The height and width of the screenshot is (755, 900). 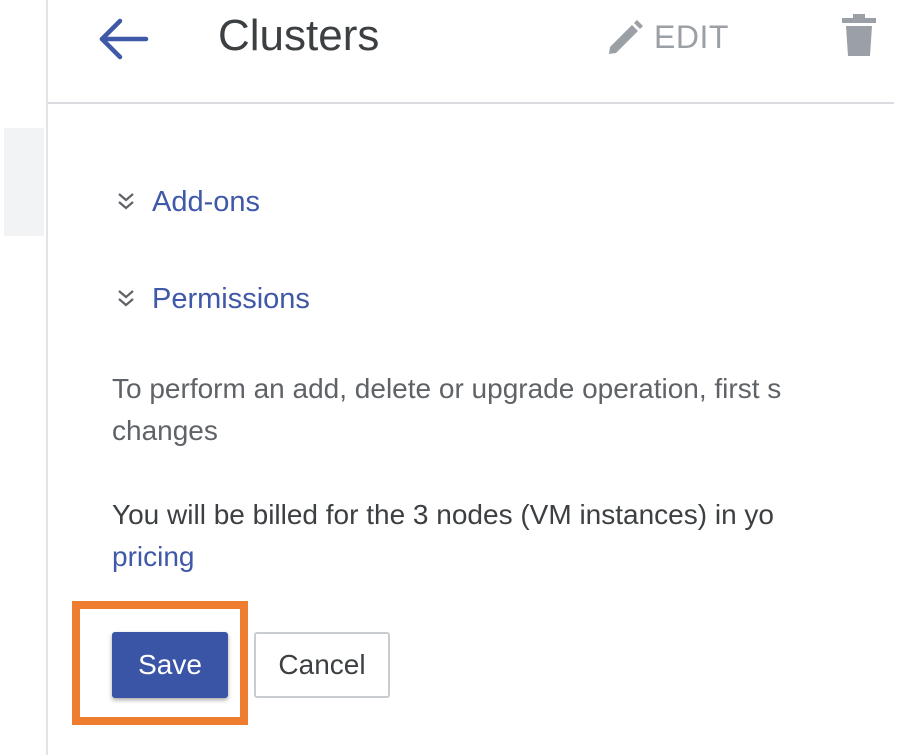 What do you see at coordinates (24, 377) in the screenshot?
I see `left-rail` at bounding box center [24, 377].